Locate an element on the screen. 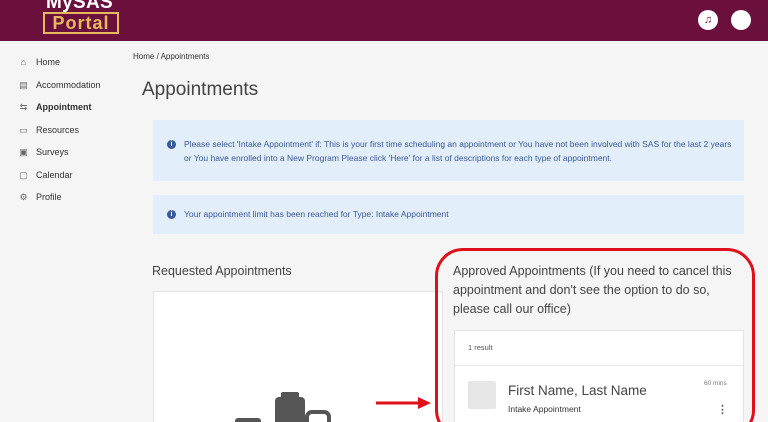 The image size is (768, 422). empty-documents-icon is located at coordinates (283, 407).